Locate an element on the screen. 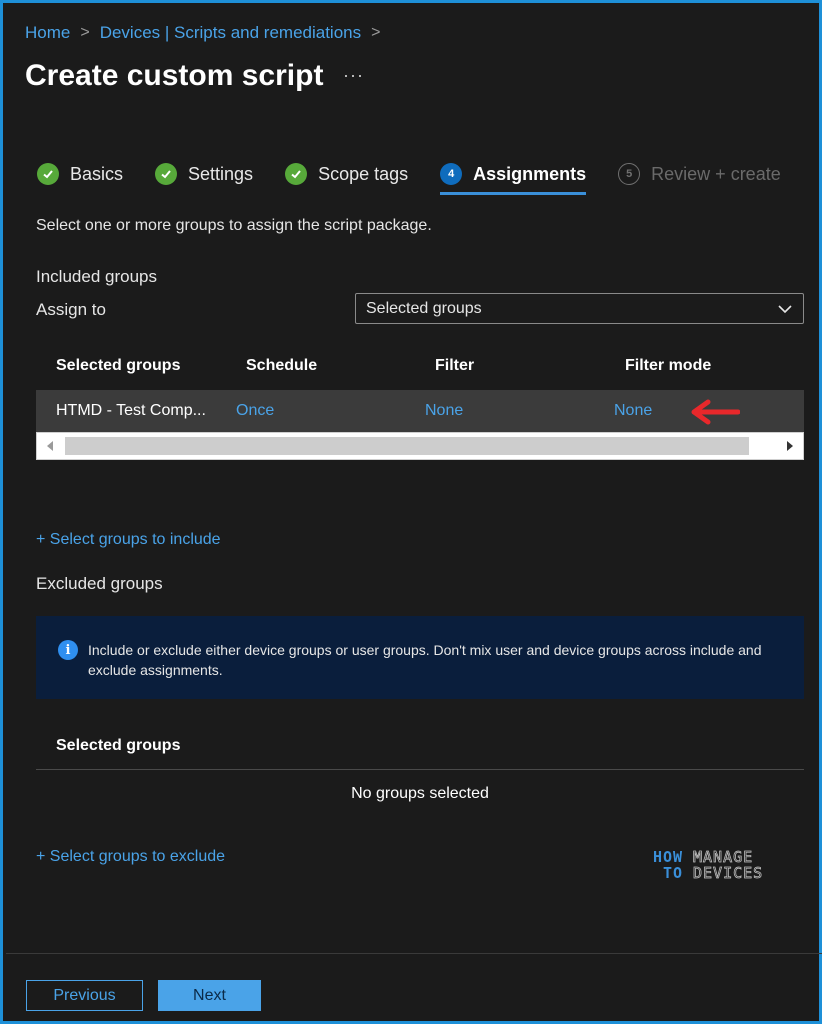 This screenshot has height=1024, width=822. wizard-step-basics: Basics is located at coordinates (80, 174).